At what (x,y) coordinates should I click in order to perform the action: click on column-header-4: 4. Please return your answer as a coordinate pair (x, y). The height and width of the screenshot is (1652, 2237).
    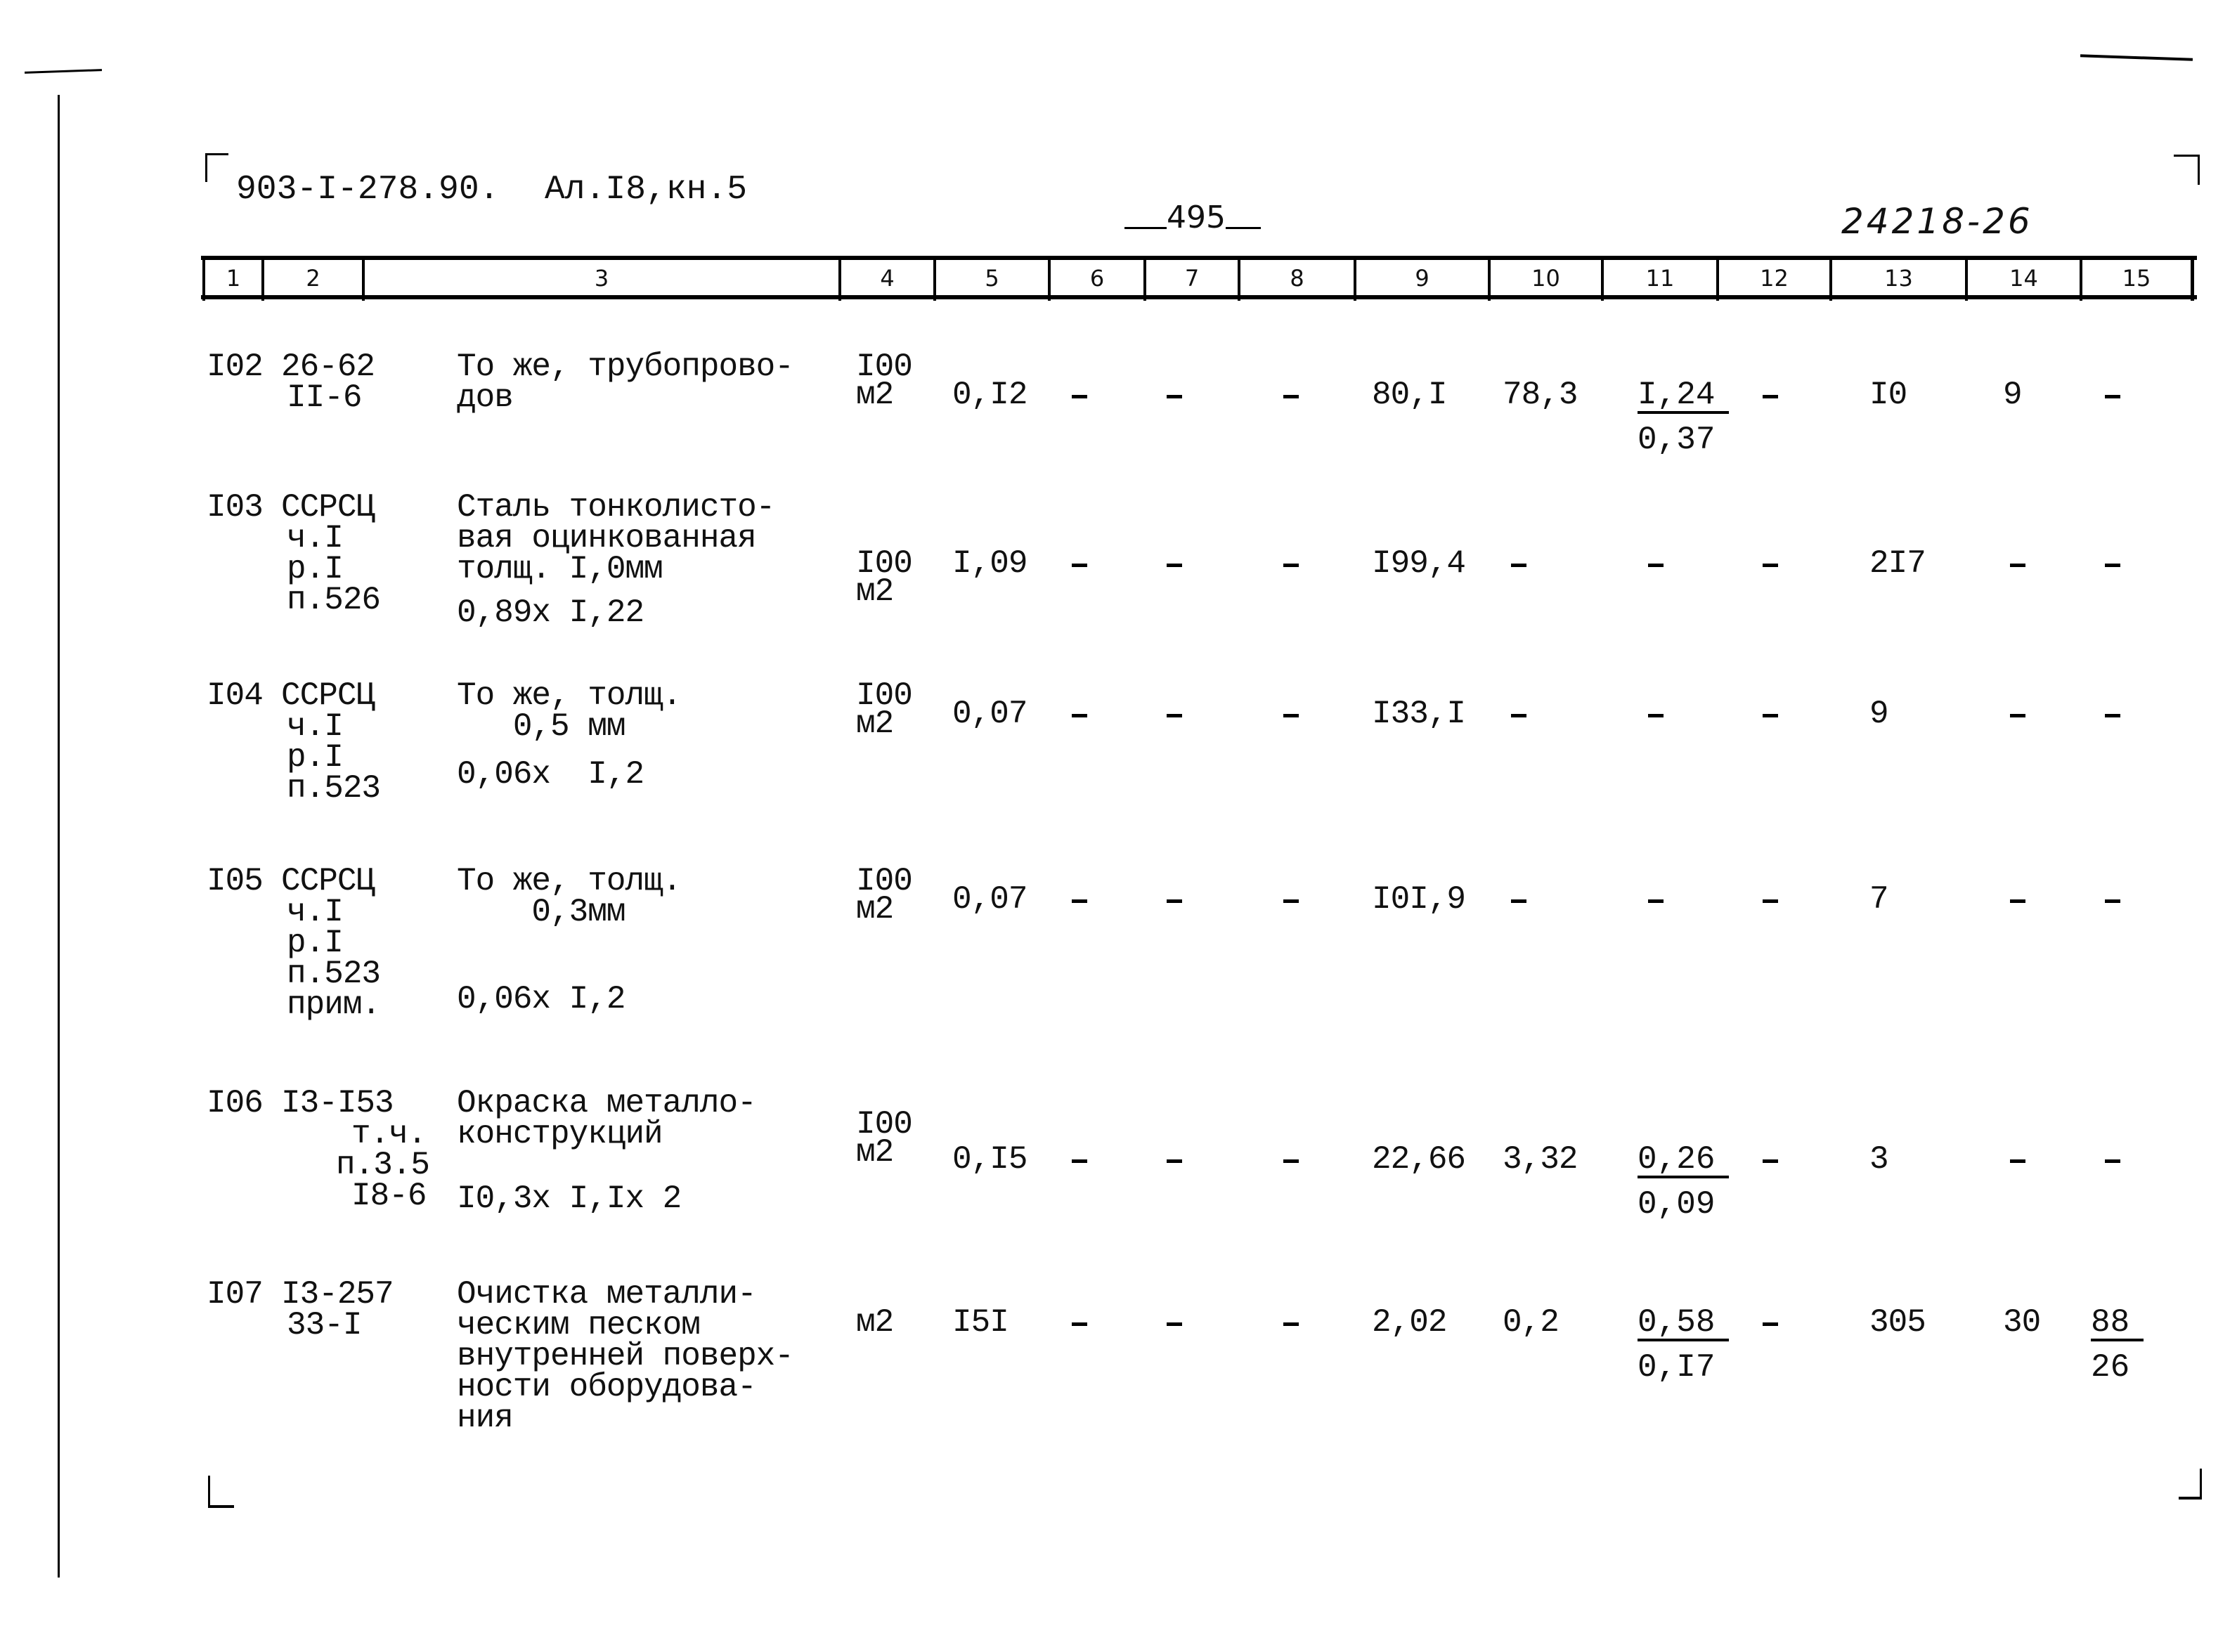
    Looking at the image, I should click on (885, 278).